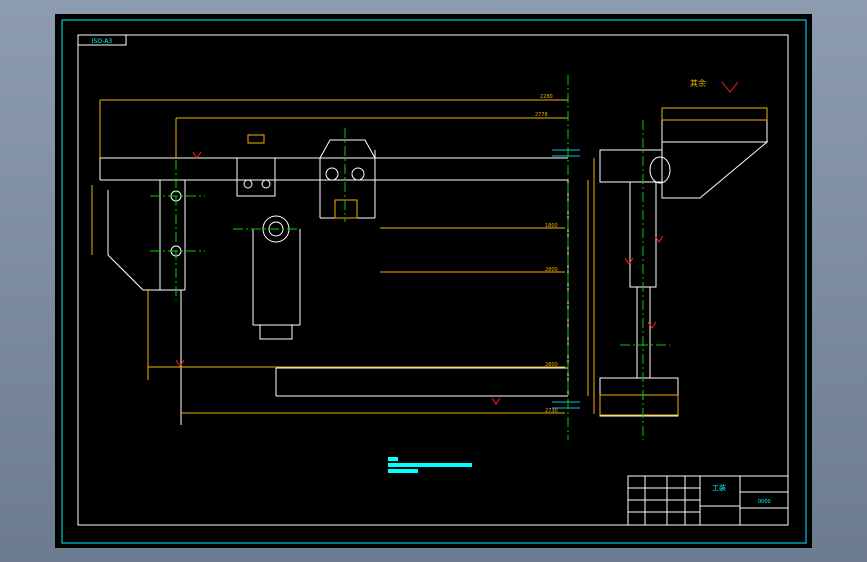  I want to click on dim-label: 2280, so click(546, 97).